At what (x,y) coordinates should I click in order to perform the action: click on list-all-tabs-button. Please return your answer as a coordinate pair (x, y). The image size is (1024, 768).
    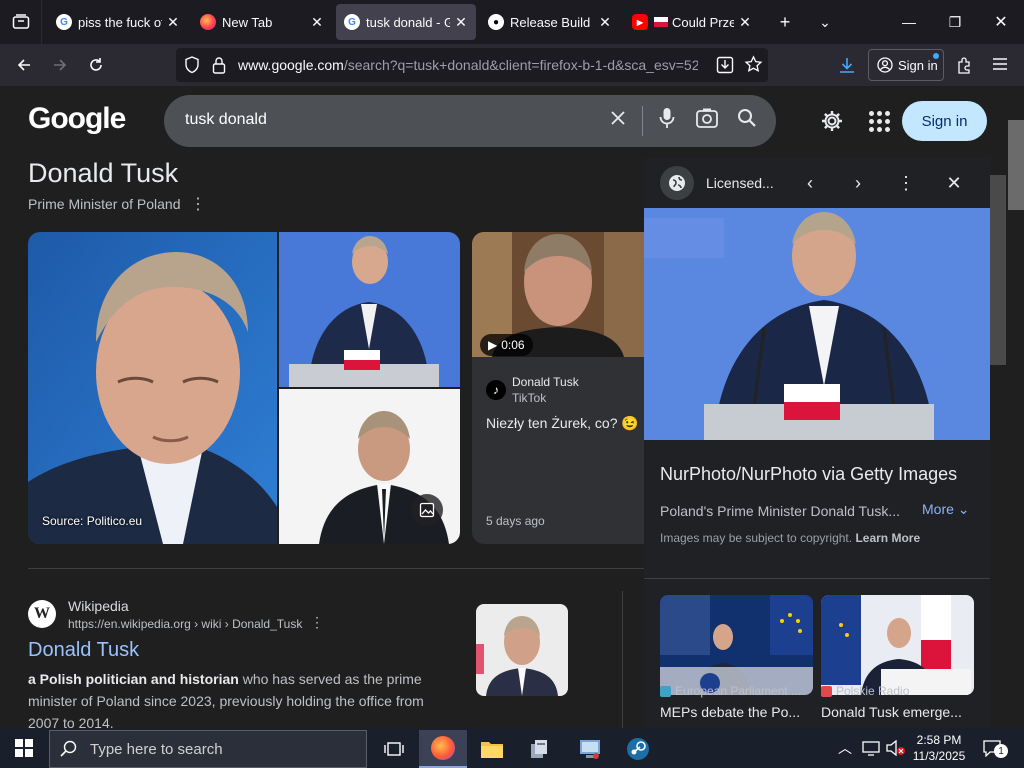
    Looking at the image, I should click on (21, 22).